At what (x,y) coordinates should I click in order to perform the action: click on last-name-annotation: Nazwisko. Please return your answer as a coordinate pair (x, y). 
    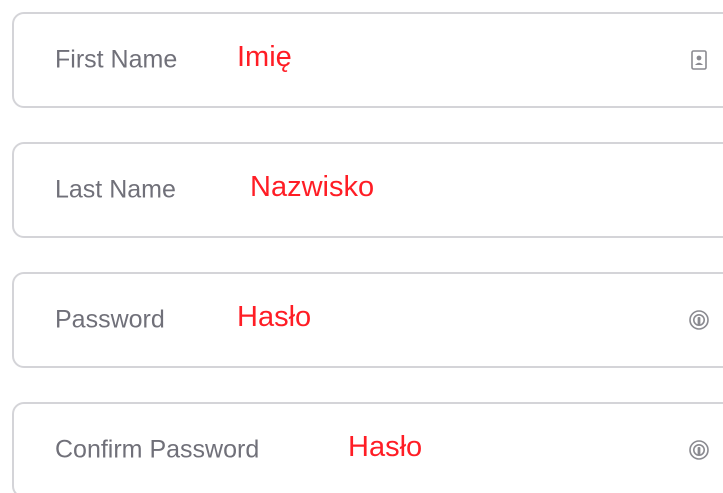
    Looking at the image, I should click on (312, 186).